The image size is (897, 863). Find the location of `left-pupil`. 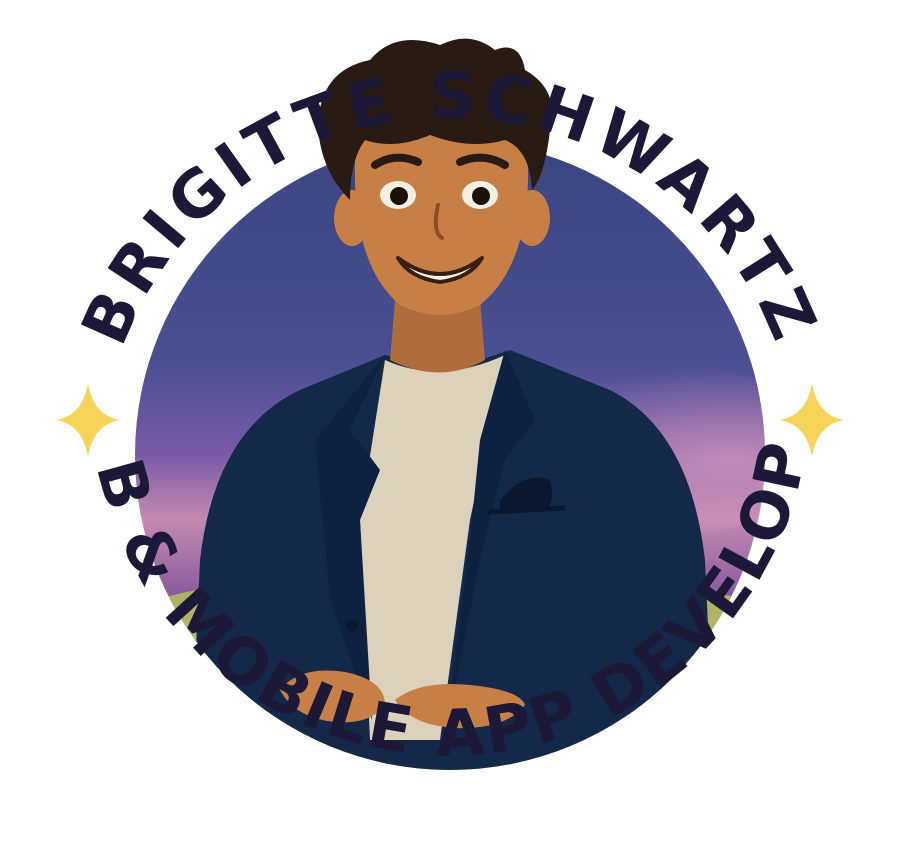

left-pupil is located at coordinates (399, 196).